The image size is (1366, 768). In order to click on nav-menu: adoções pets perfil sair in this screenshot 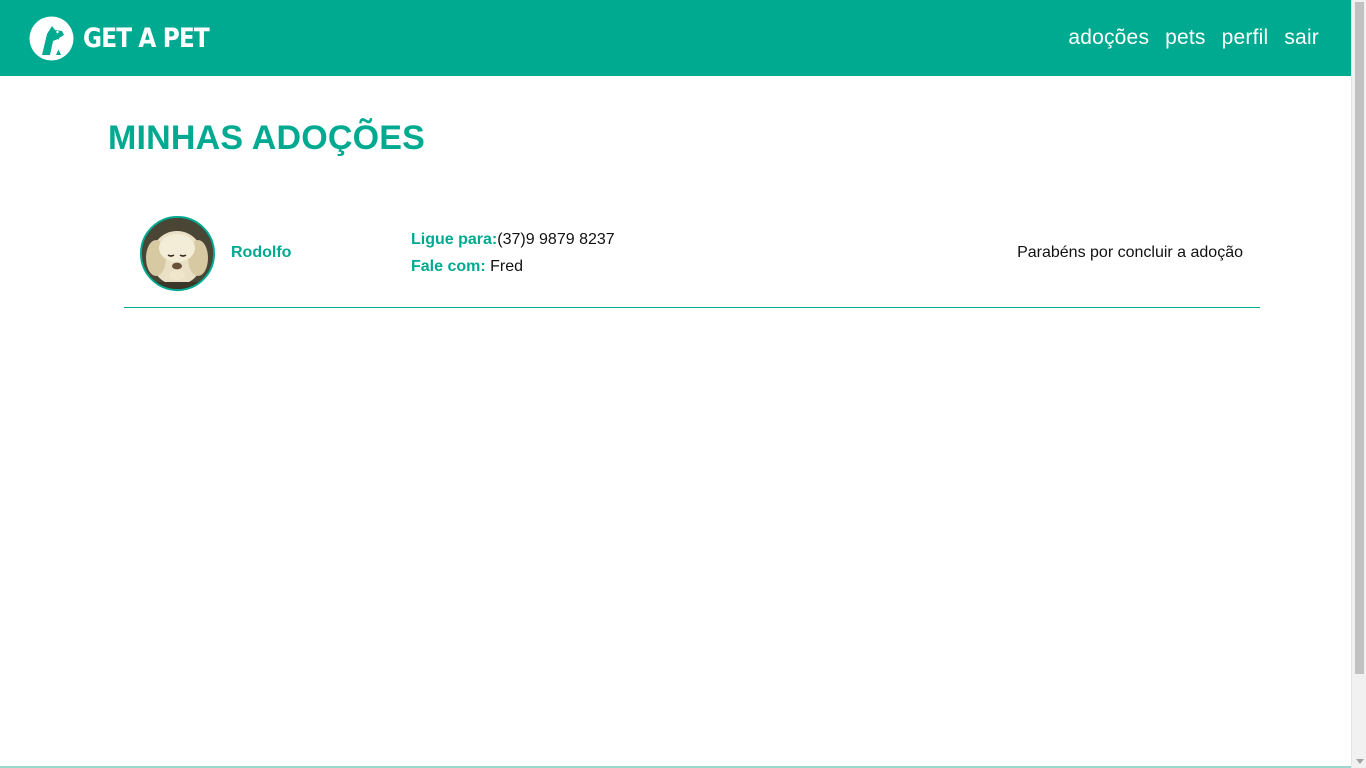, I will do `click(1193, 38)`.